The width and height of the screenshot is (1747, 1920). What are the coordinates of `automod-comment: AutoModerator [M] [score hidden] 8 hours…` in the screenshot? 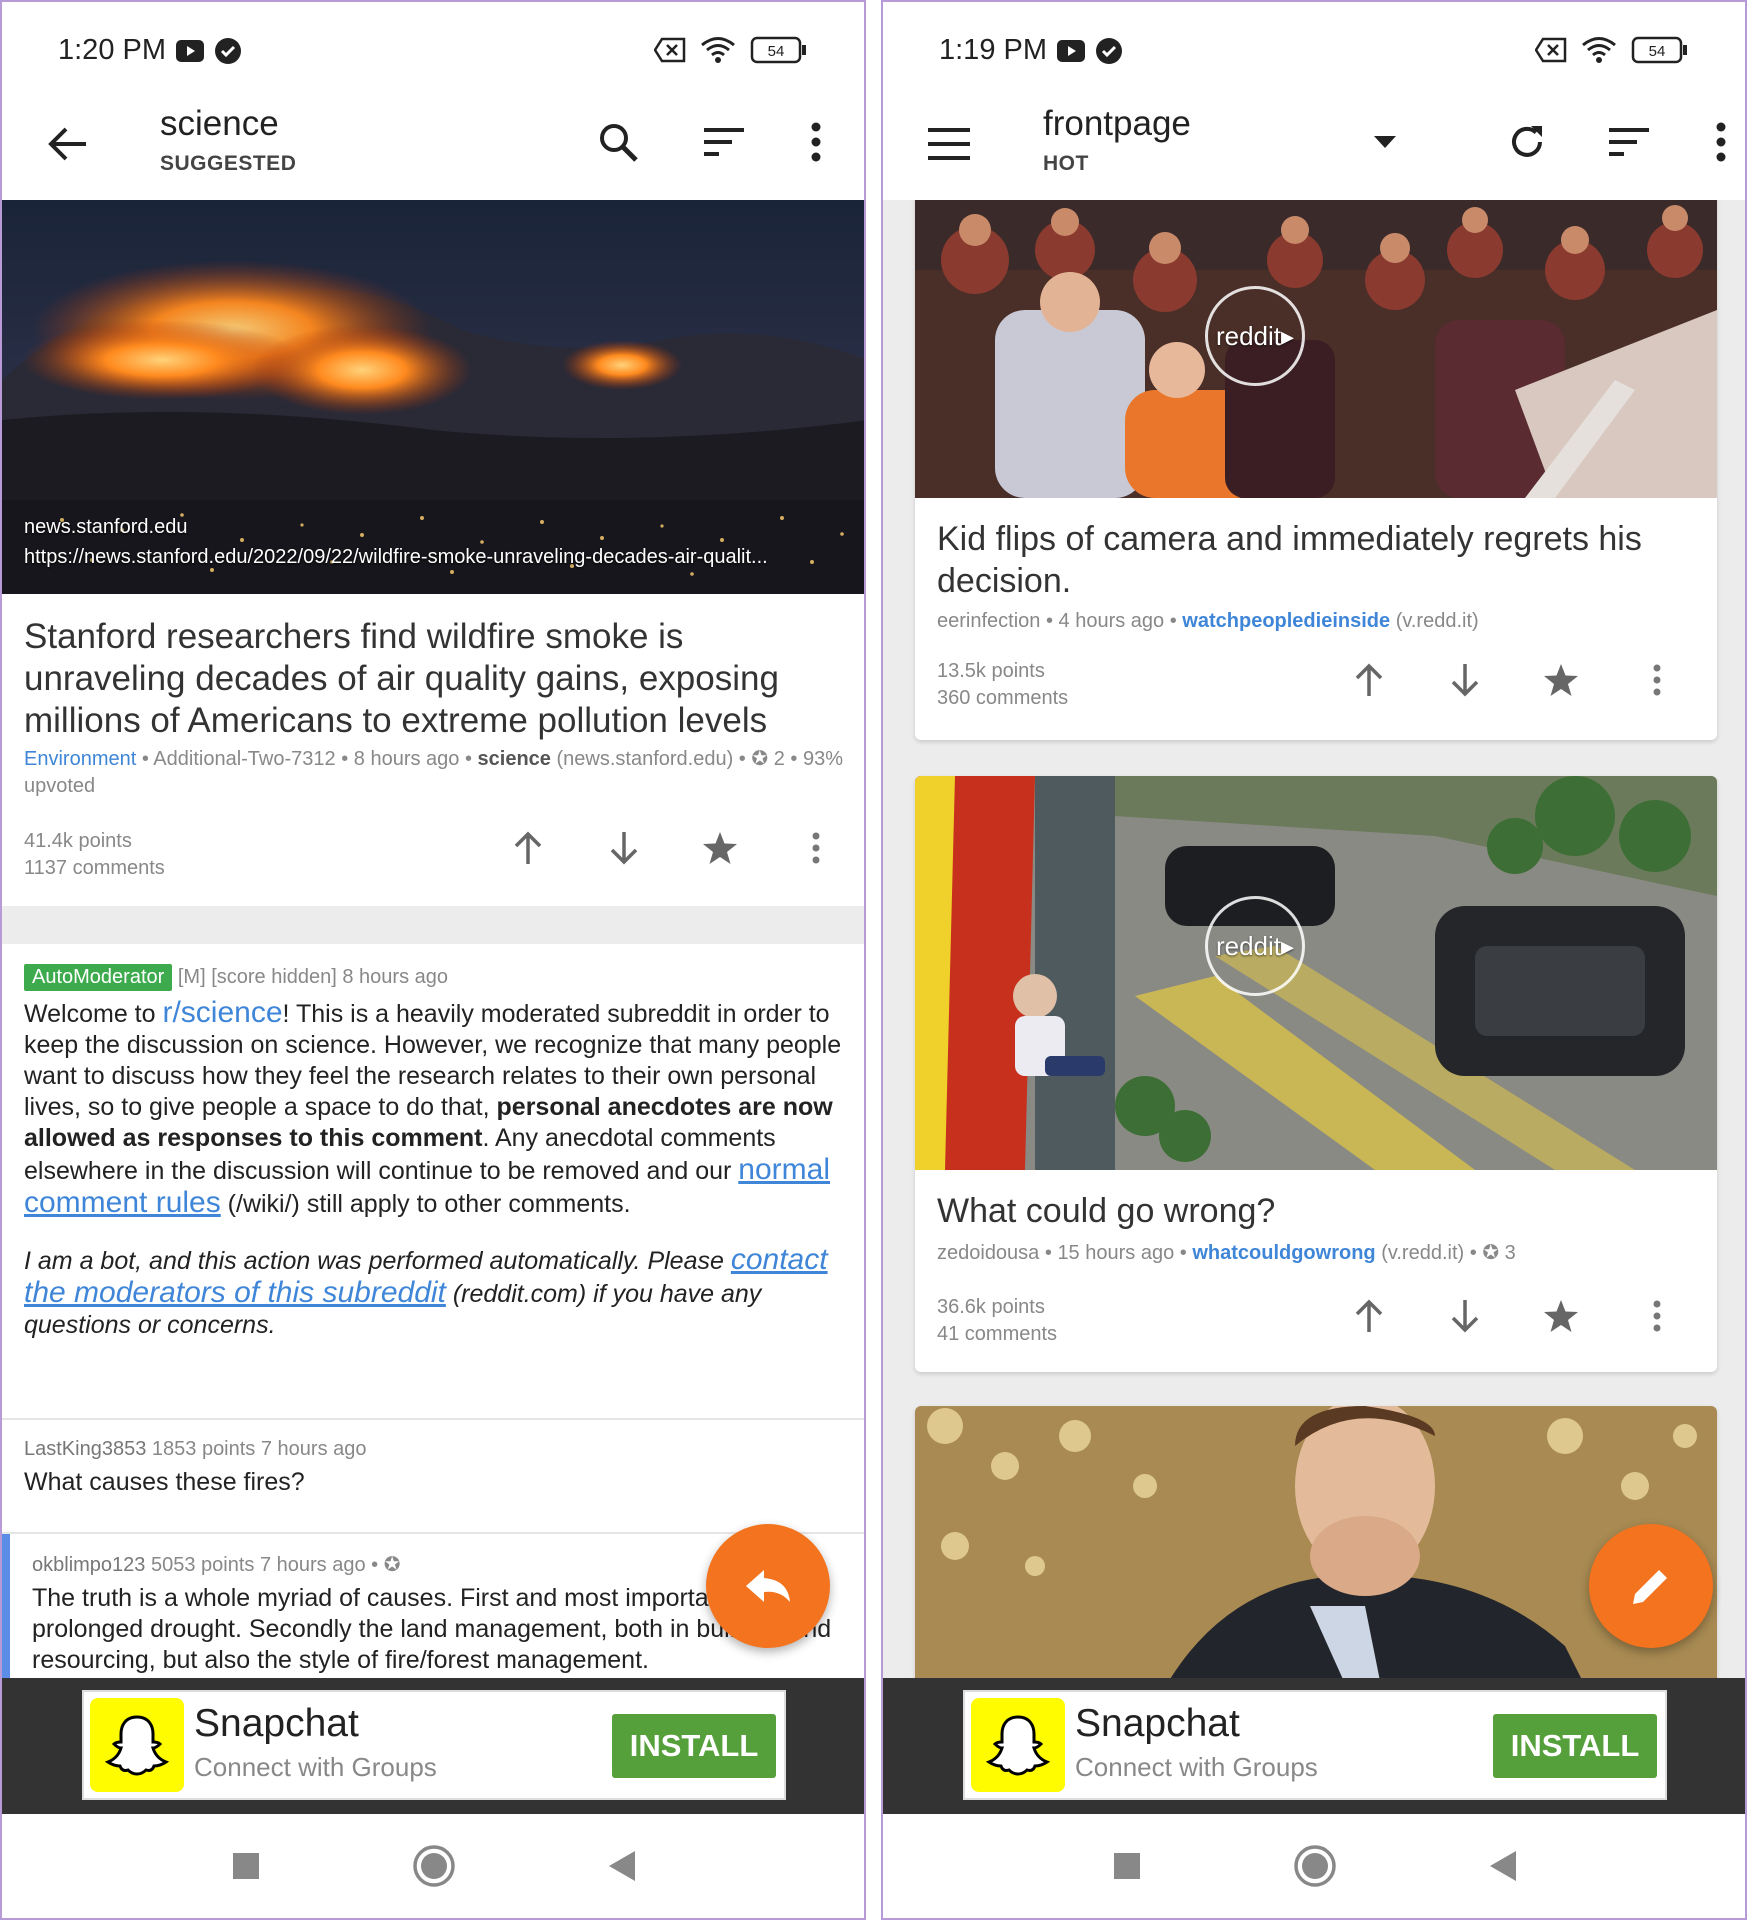 It's located at (439, 1152).